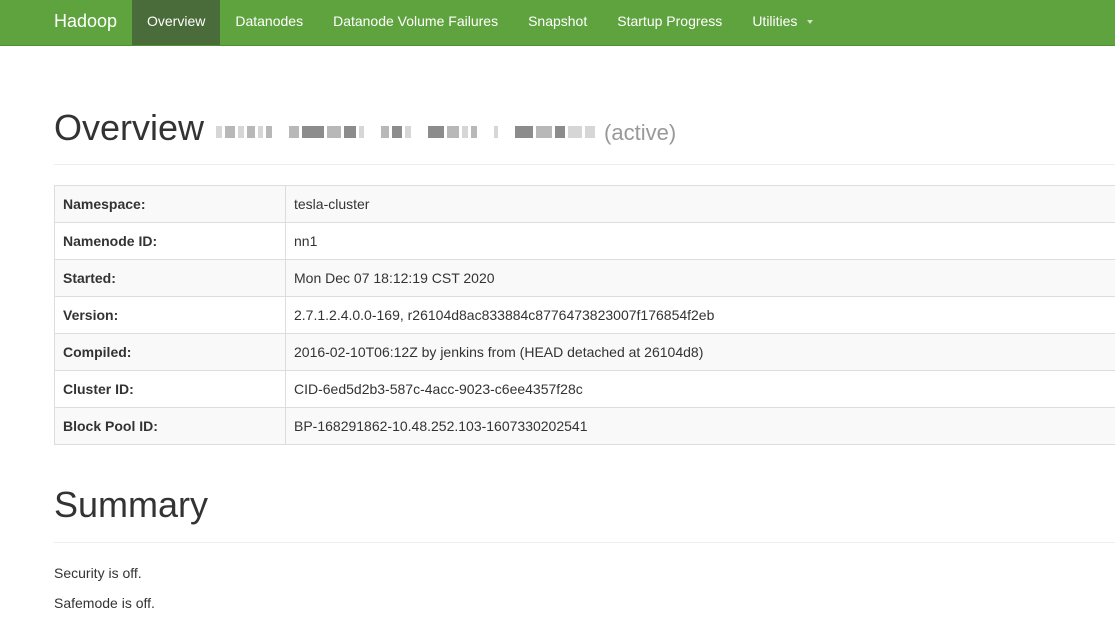 The height and width of the screenshot is (626, 1115). What do you see at coordinates (85, 22) in the screenshot?
I see `brand-logo: Hadoop` at bounding box center [85, 22].